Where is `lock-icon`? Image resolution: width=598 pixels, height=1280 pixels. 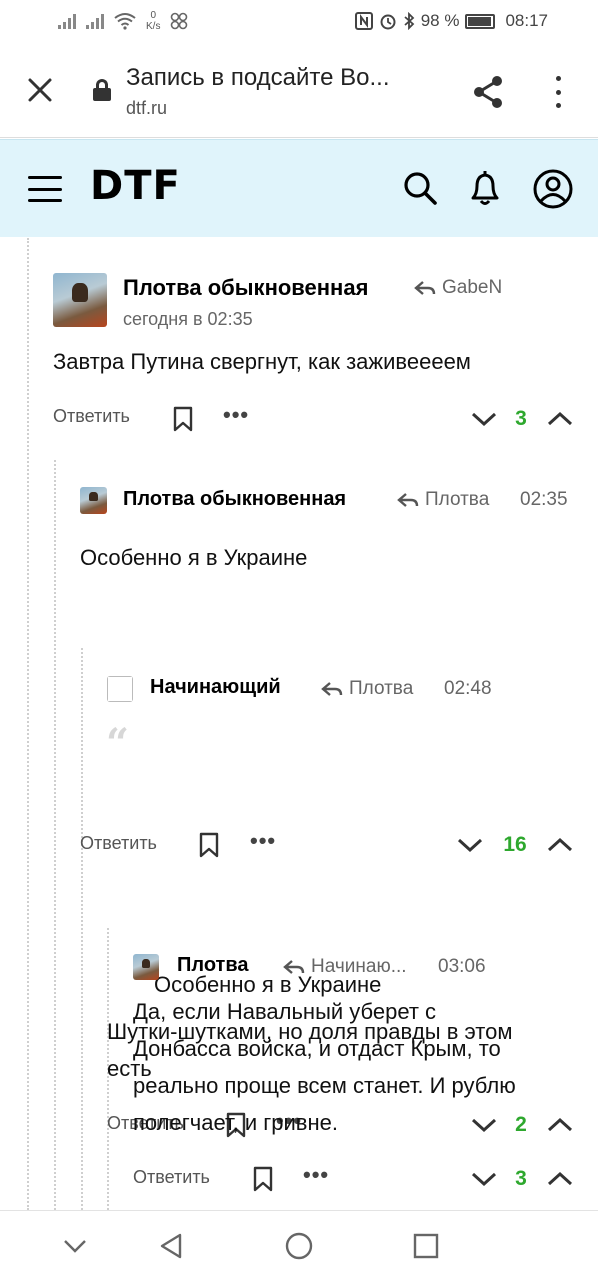 lock-icon is located at coordinates (102, 90).